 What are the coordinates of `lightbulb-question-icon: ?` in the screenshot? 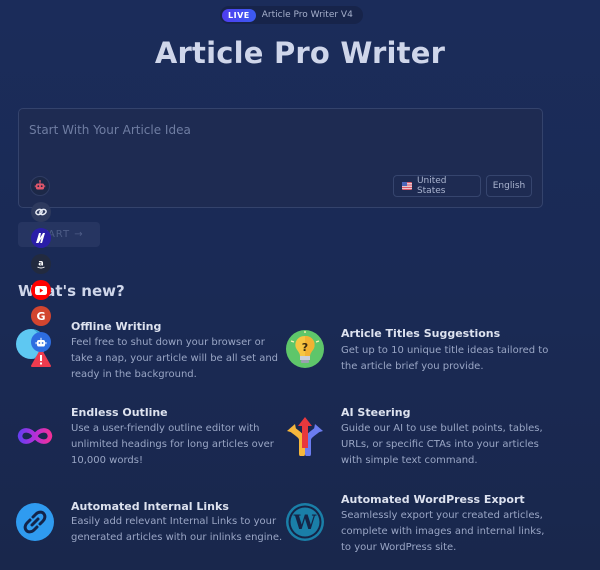 It's located at (305, 349).